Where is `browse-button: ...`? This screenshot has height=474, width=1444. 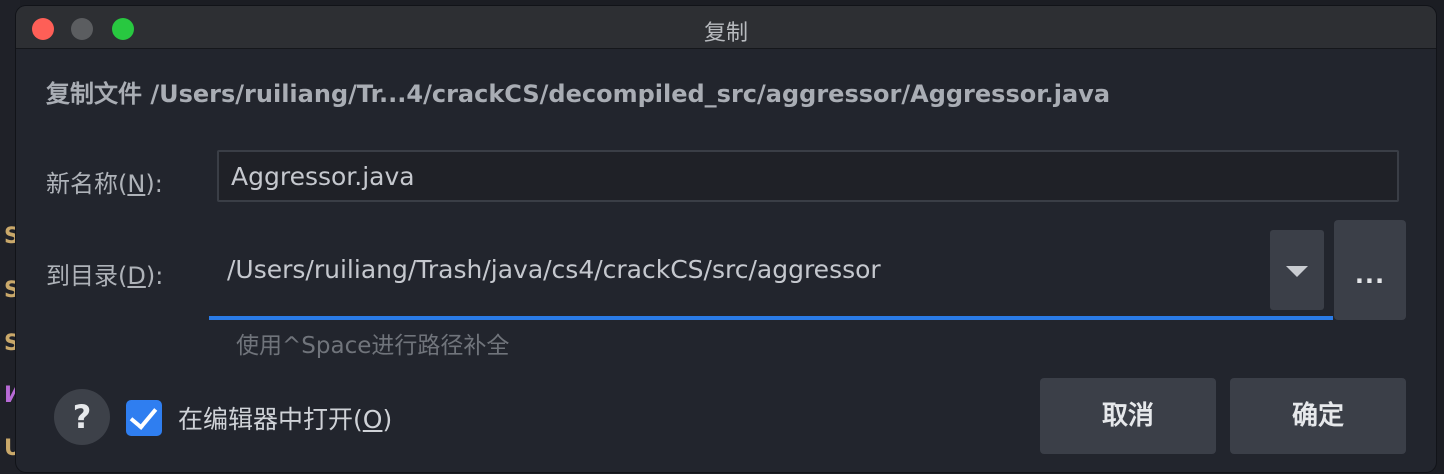
browse-button: ... is located at coordinates (1370, 270).